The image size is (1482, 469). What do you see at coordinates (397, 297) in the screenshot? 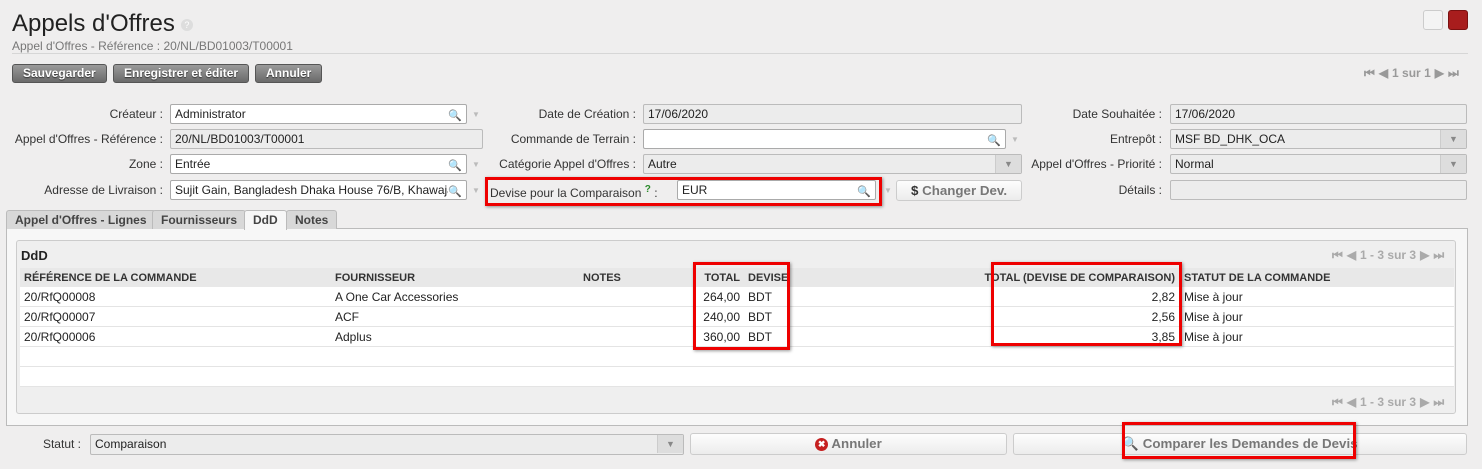
I see `fournisseur-cell: A One Car Accessories` at bounding box center [397, 297].